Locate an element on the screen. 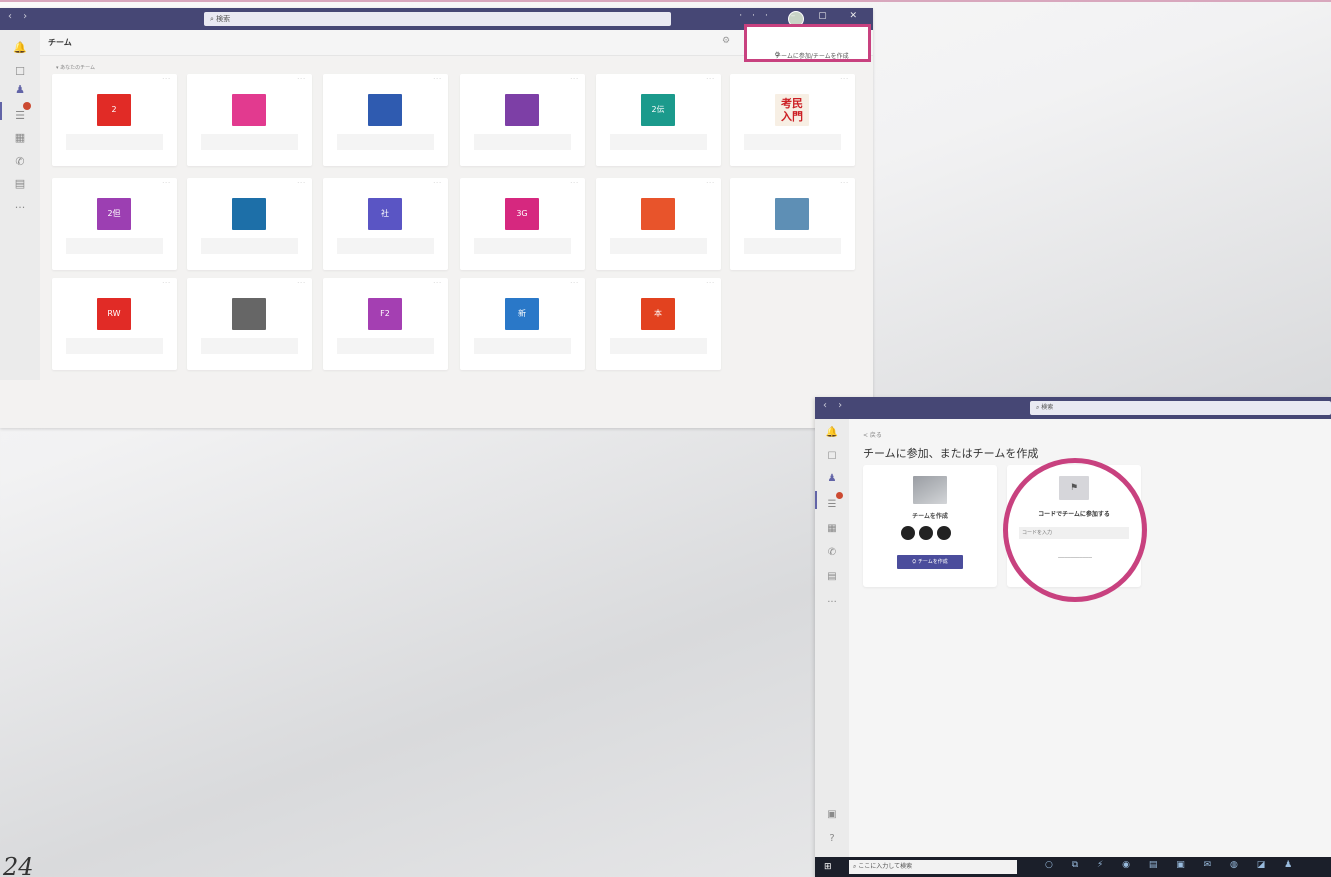 The width and height of the screenshot is (1331, 877). page-title: チーム is located at coordinates (60, 42).